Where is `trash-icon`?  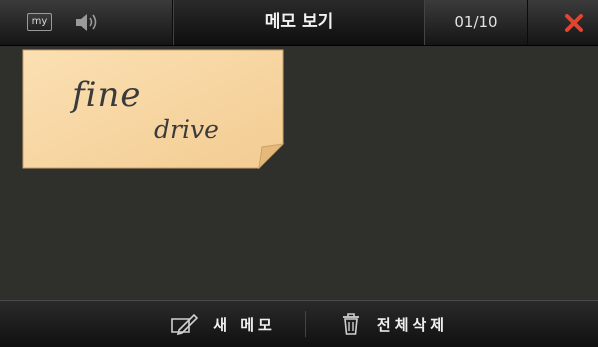 trash-icon is located at coordinates (350, 324).